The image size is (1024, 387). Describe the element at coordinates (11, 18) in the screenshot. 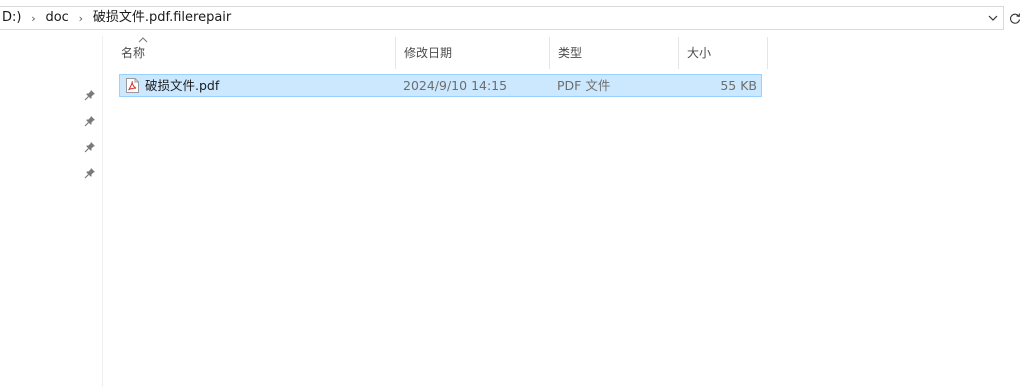

I see `breadcrumb-drive: D:)` at that location.